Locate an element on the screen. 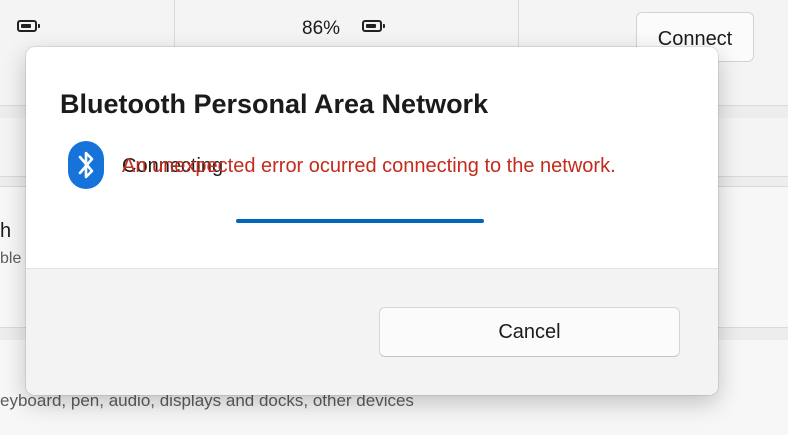  settings-row-subtitle: ble is located at coordinates (11, 258).